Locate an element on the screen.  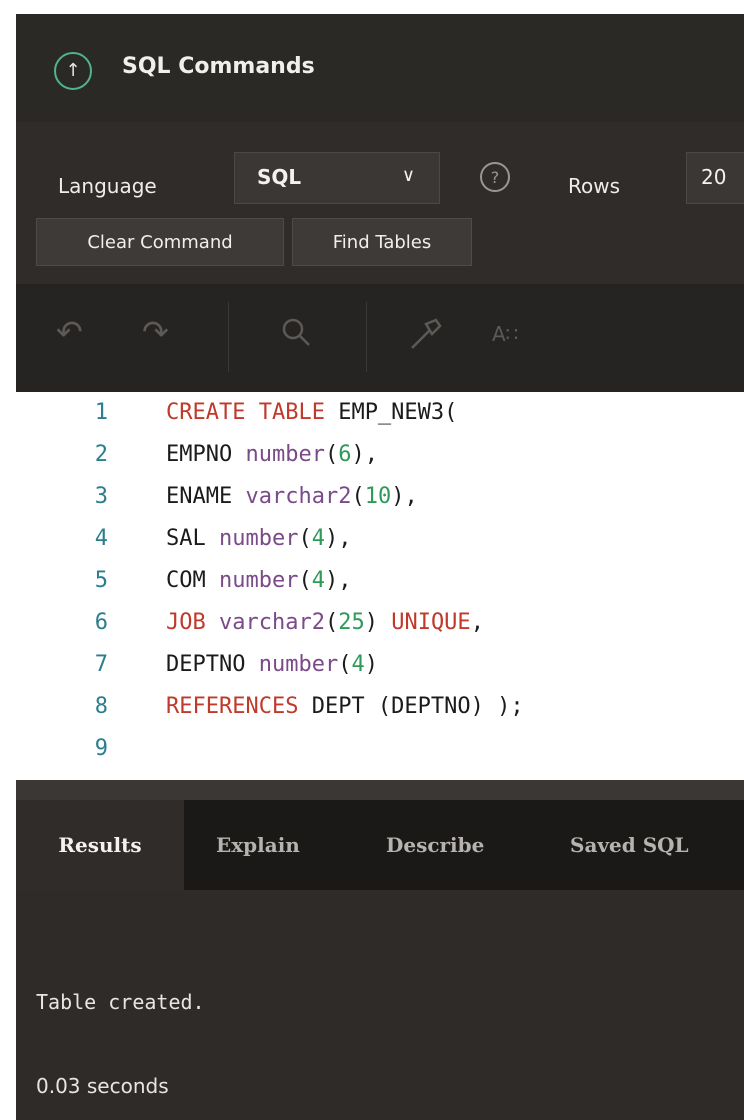
rows-value: 20 is located at coordinates (714, 177).